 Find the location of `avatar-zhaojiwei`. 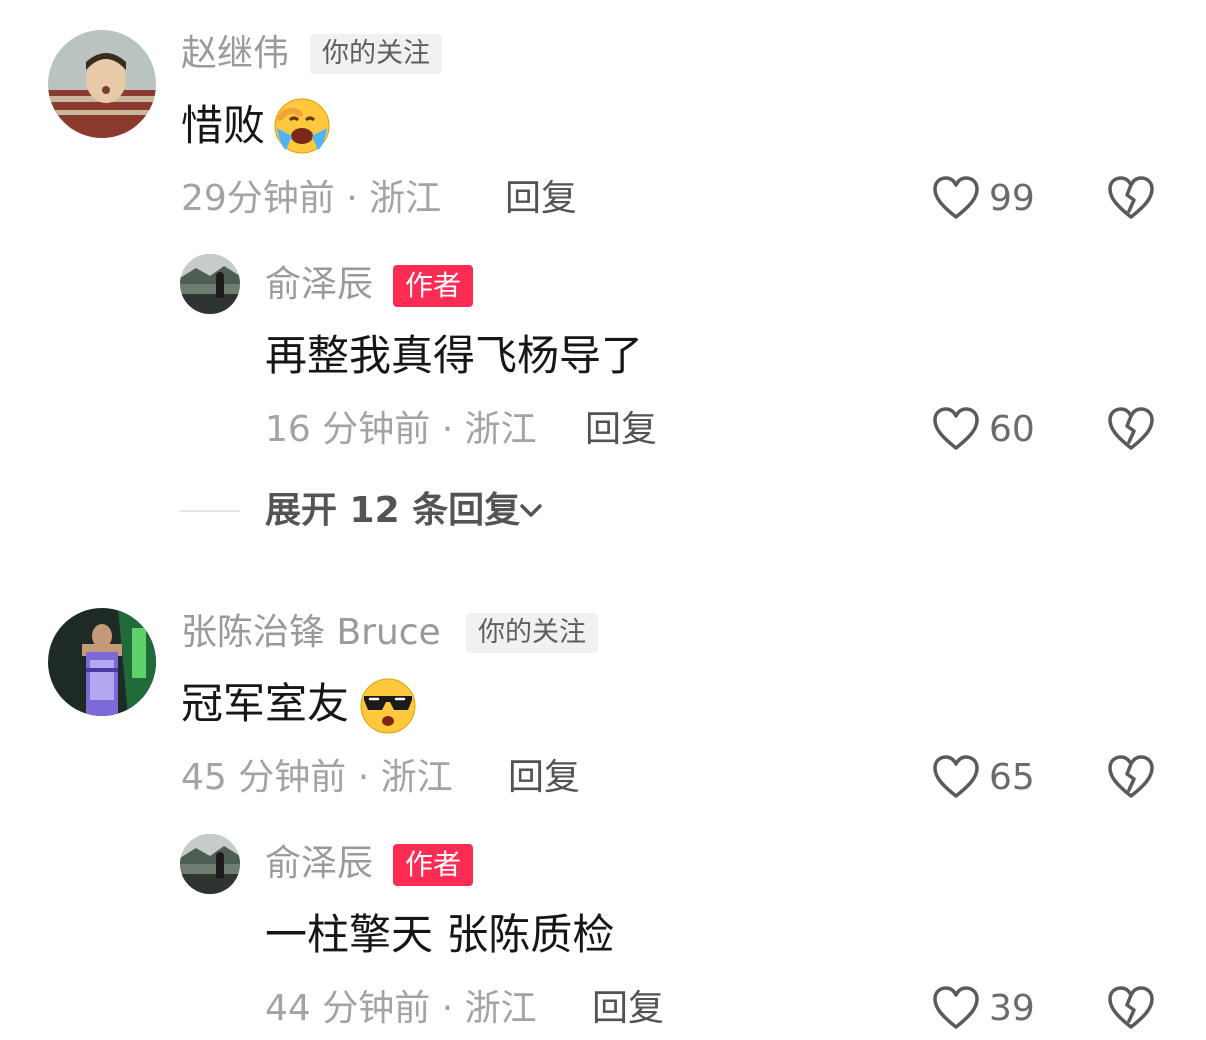

avatar-zhaojiwei is located at coordinates (102, 84).